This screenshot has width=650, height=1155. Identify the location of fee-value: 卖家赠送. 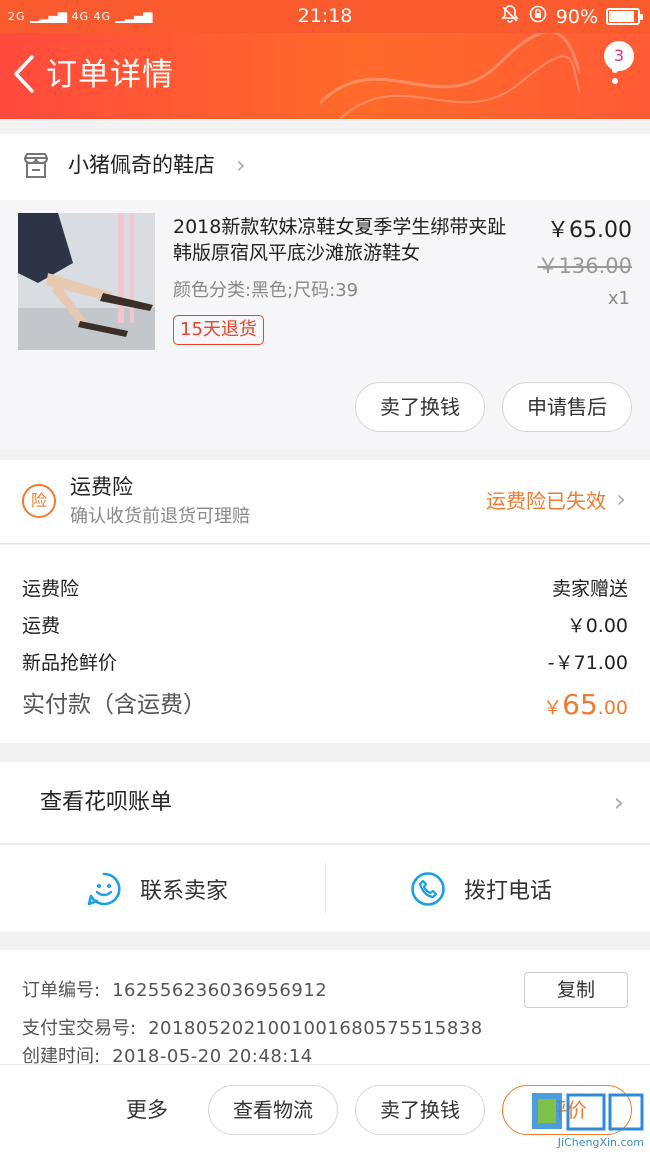
(589, 589).